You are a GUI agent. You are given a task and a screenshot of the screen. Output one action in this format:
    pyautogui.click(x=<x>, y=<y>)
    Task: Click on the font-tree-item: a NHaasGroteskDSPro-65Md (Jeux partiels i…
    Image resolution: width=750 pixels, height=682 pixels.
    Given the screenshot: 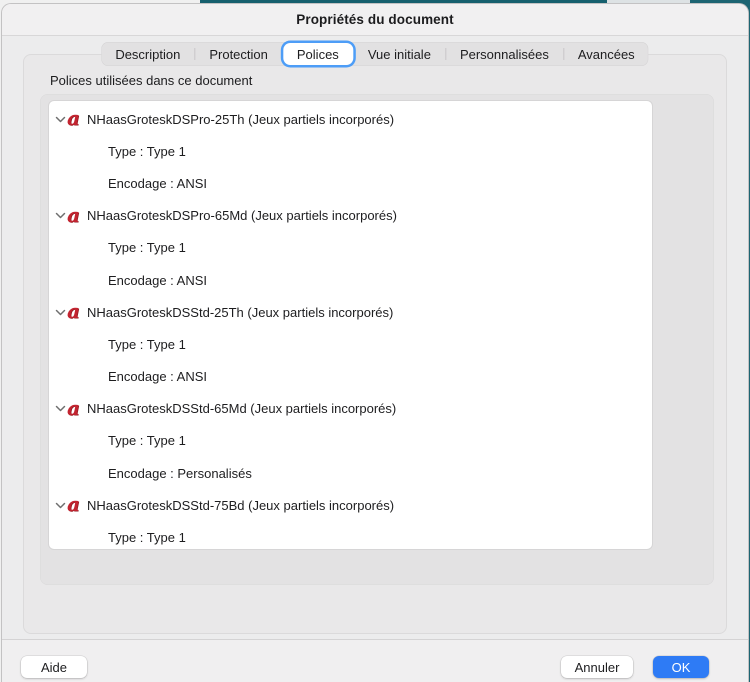 What is the action you would take?
    pyautogui.click(x=350, y=216)
    